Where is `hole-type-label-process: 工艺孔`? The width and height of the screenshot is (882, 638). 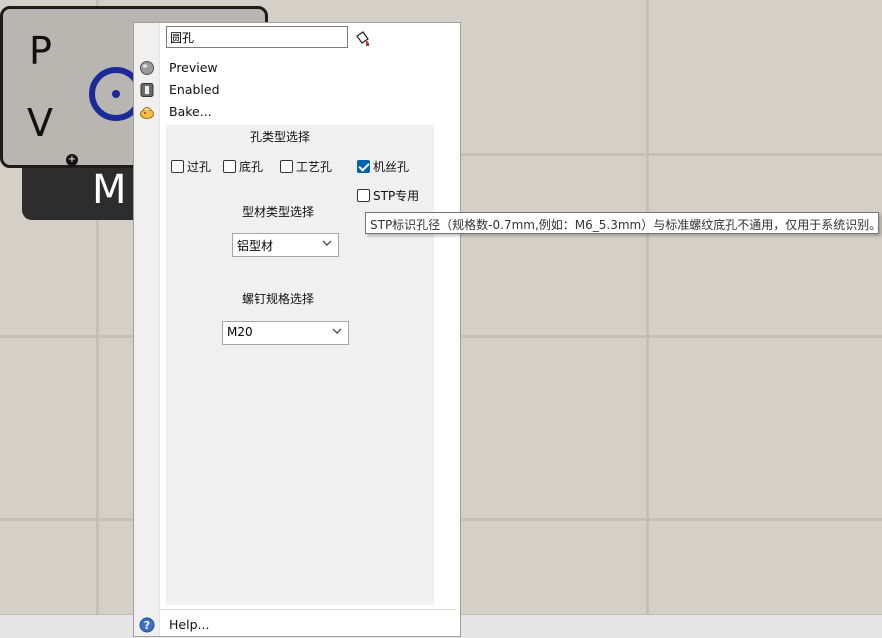 hole-type-label-process: 工艺孔 is located at coordinates (314, 166).